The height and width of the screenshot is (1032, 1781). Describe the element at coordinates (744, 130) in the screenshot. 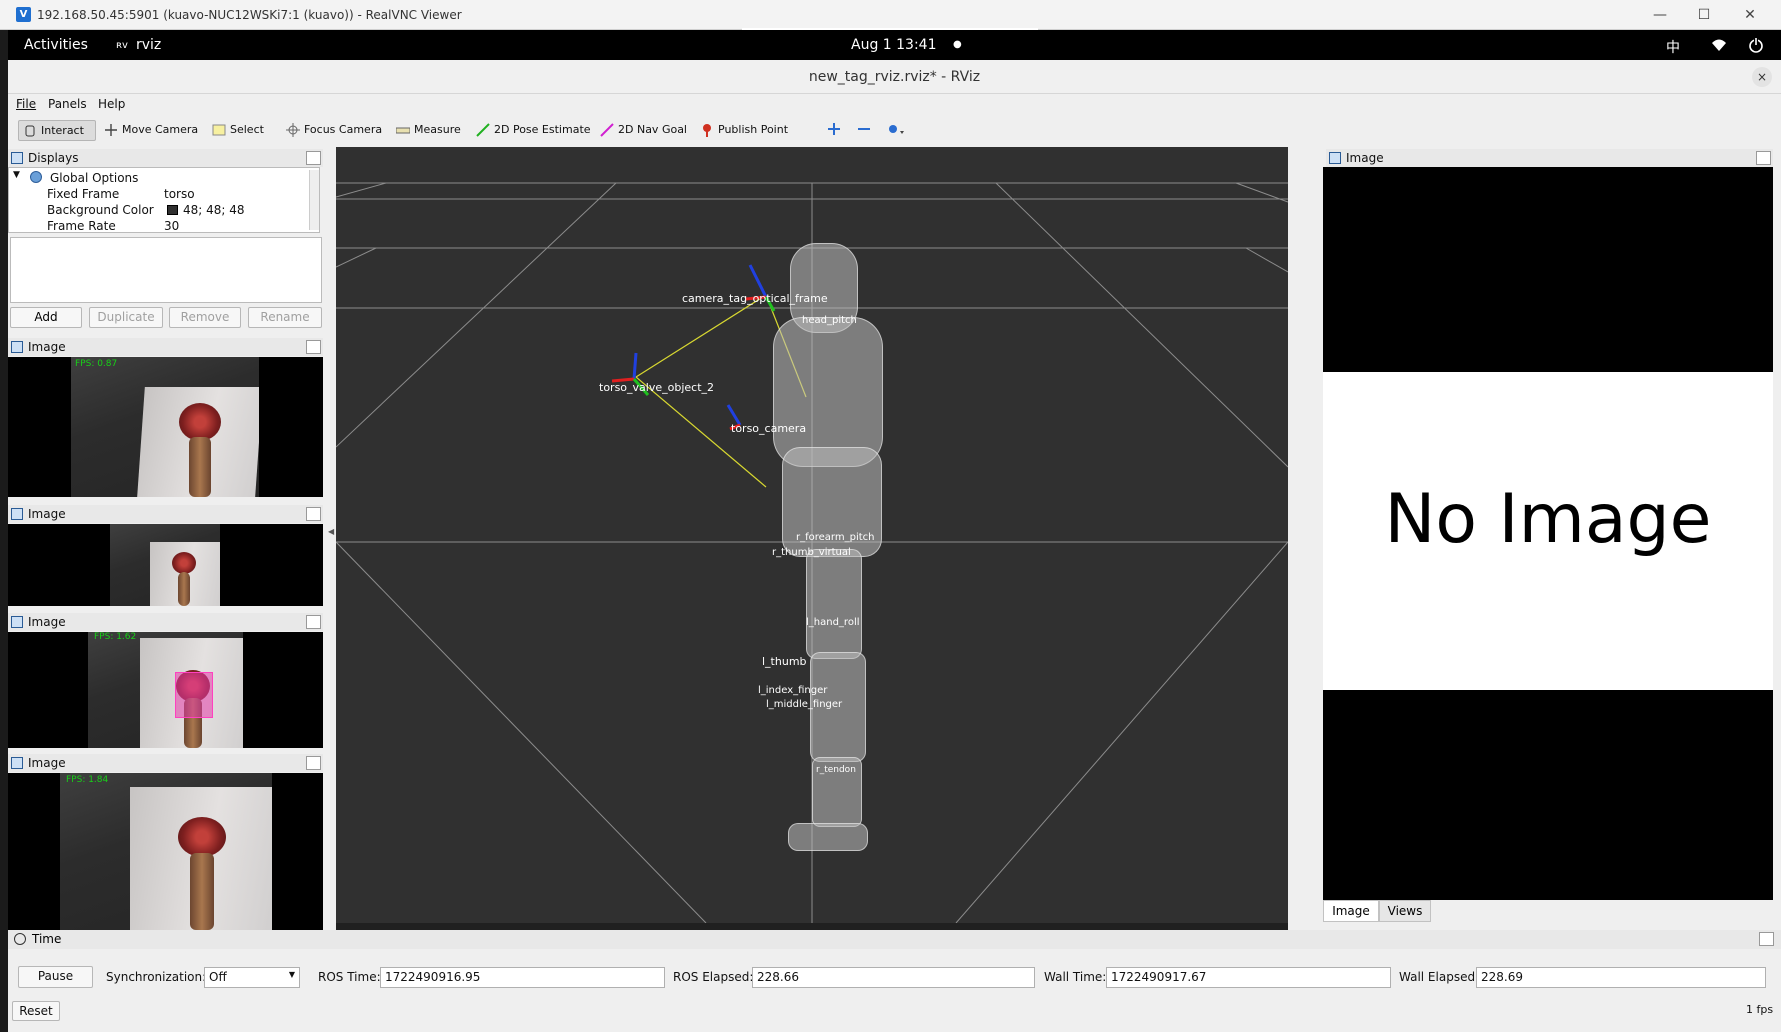

I see `publish-point-tool-button: Publish Point` at that location.